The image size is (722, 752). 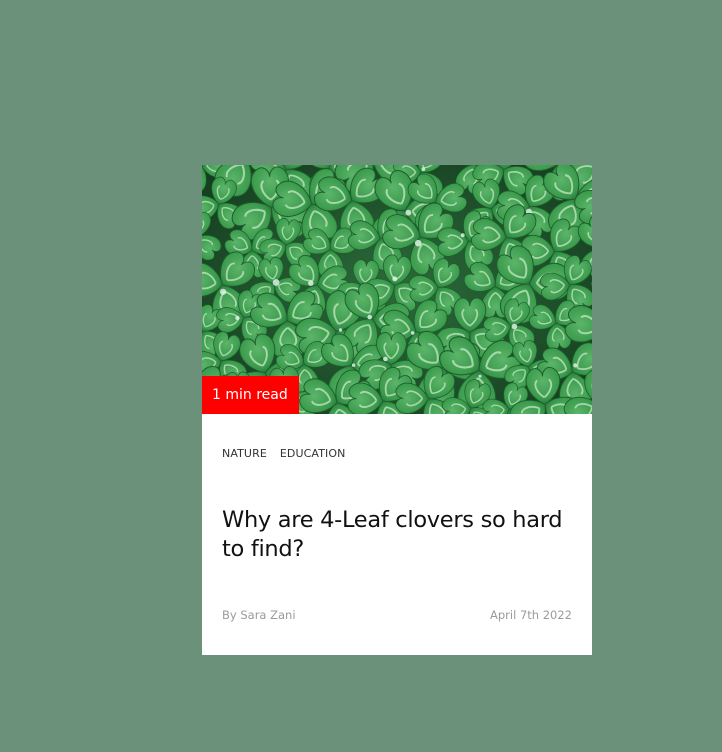 What do you see at coordinates (250, 395) in the screenshot?
I see `read-time-badge: 1 min read` at bounding box center [250, 395].